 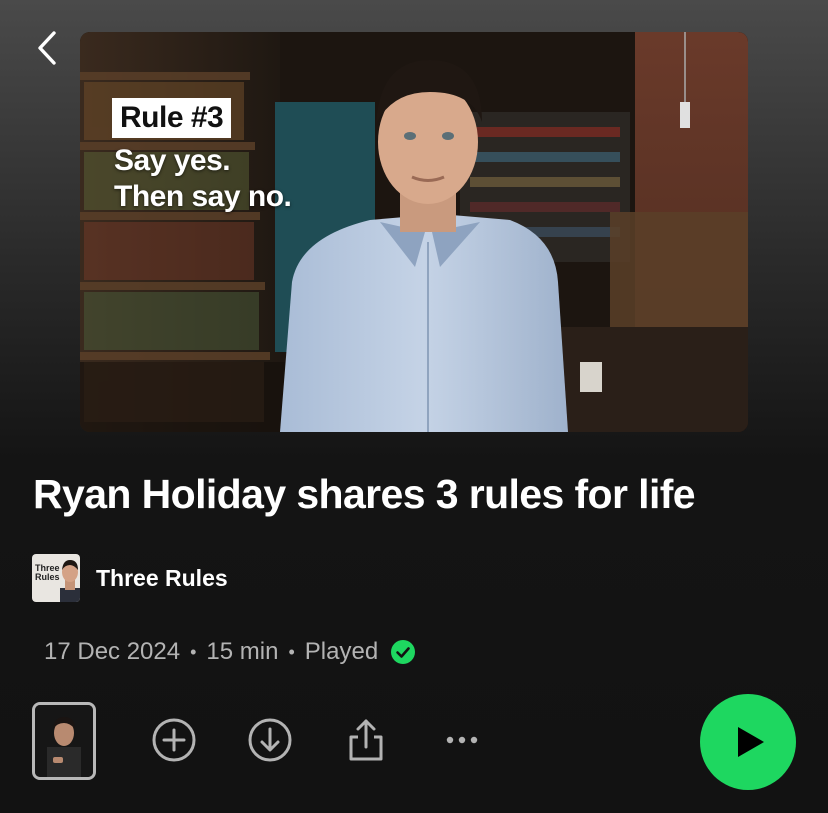 I want to click on more-options-button, so click(x=462, y=740).